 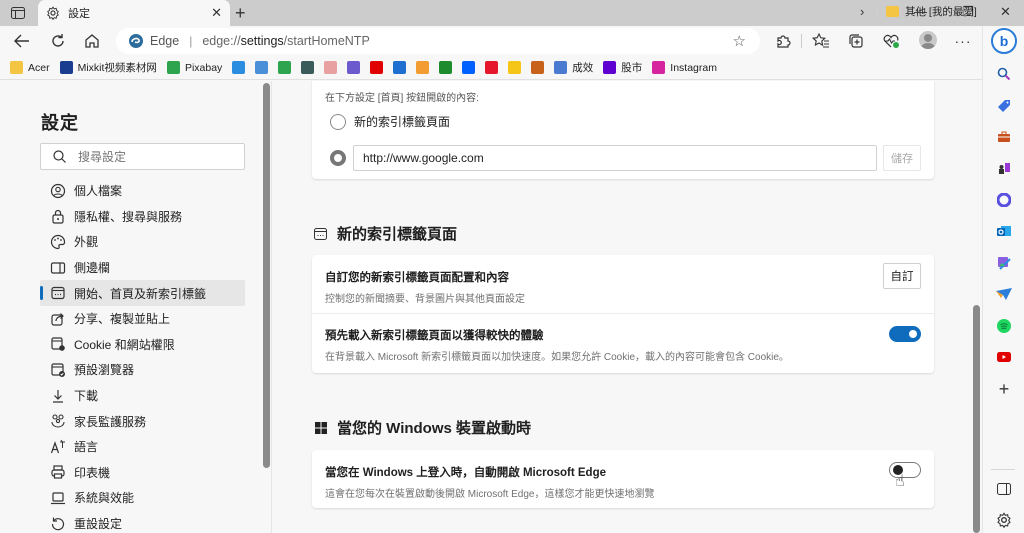 What do you see at coordinates (142, 421) in the screenshot?
I see `sidebar-item-family: 家長監護服務` at bounding box center [142, 421].